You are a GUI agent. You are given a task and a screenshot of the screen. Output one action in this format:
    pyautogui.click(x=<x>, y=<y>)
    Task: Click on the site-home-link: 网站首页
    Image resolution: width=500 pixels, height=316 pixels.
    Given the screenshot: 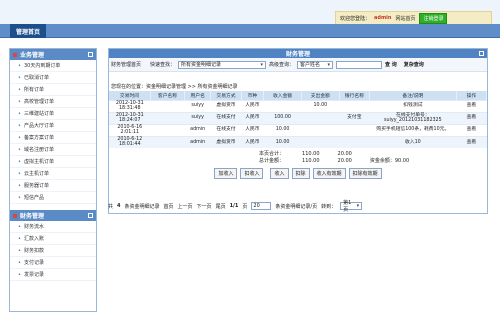 What is the action you would take?
    pyautogui.click(x=405, y=18)
    